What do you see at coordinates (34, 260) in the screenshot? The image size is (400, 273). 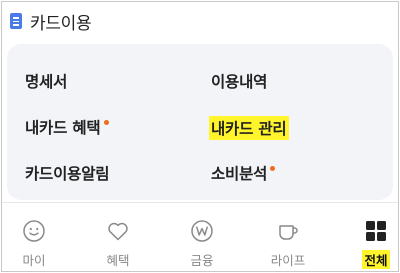 I see `nav-label: 마이` at bounding box center [34, 260].